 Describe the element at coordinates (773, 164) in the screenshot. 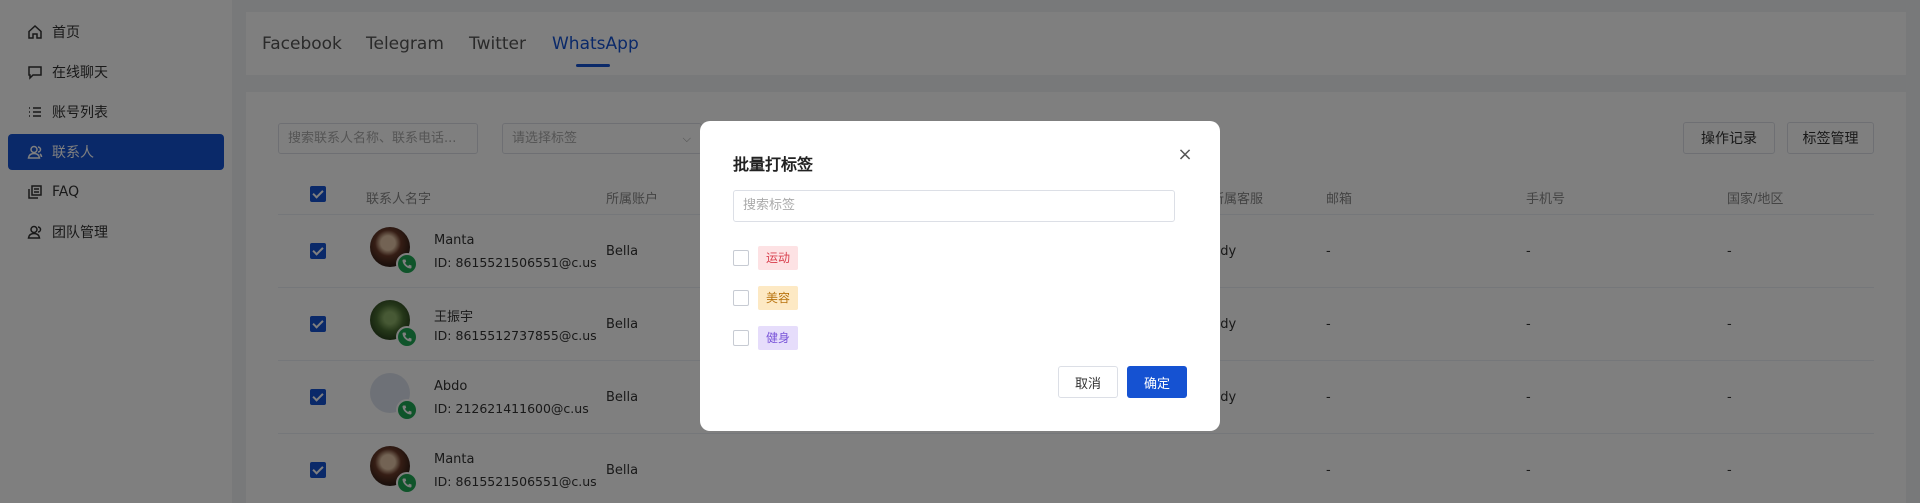

I see `dialog-title: 批量打标签` at that location.